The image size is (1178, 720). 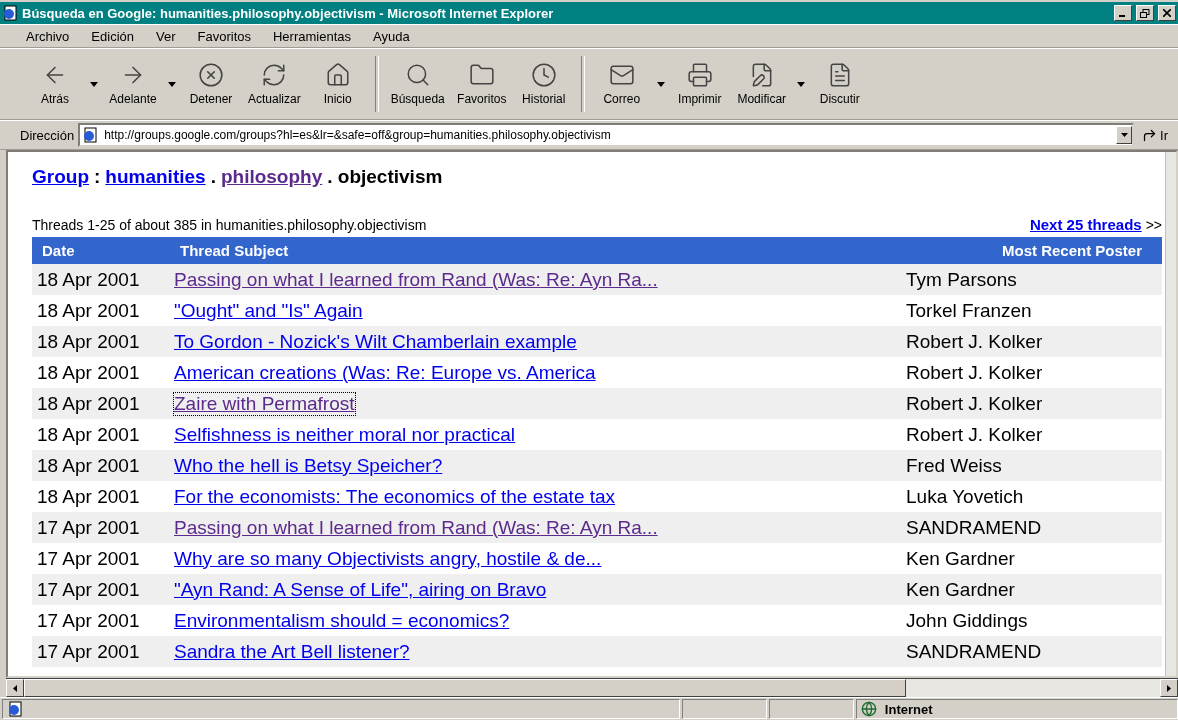 What do you see at coordinates (211, 75) in the screenshot?
I see `stop-icon` at bounding box center [211, 75].